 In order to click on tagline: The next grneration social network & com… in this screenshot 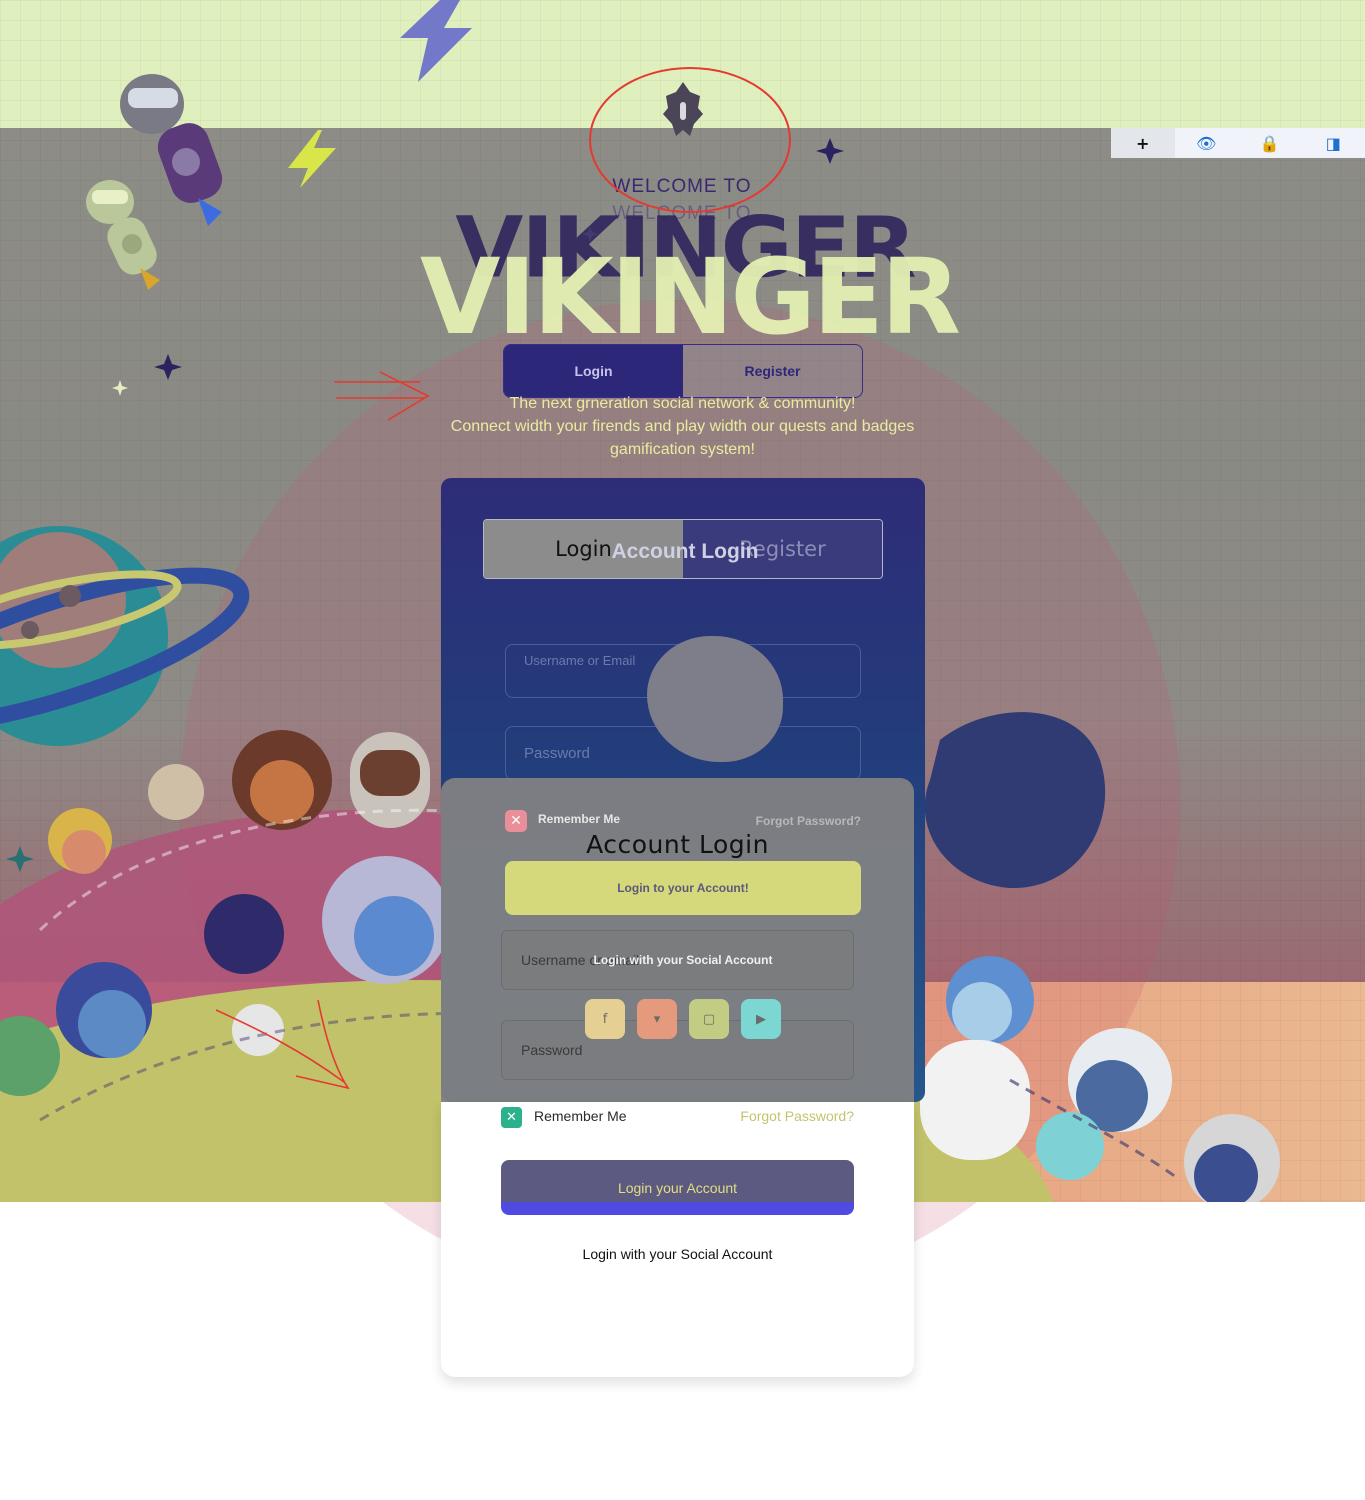, I will do `click(682, 426)`.